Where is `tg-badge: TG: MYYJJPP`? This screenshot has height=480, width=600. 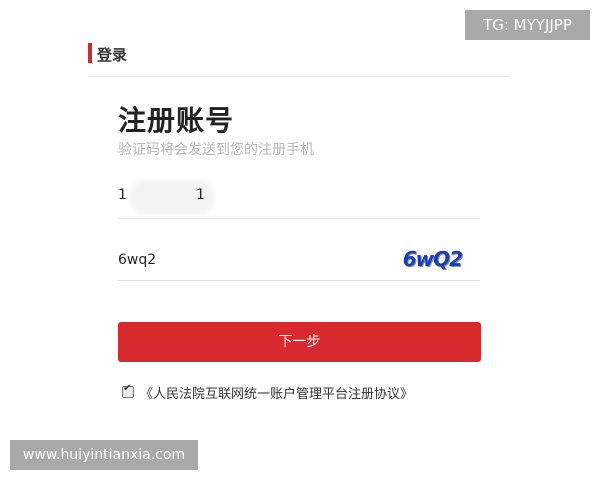 tg-badge: TG: MYYJJPP is located at coordinates (527, 25).